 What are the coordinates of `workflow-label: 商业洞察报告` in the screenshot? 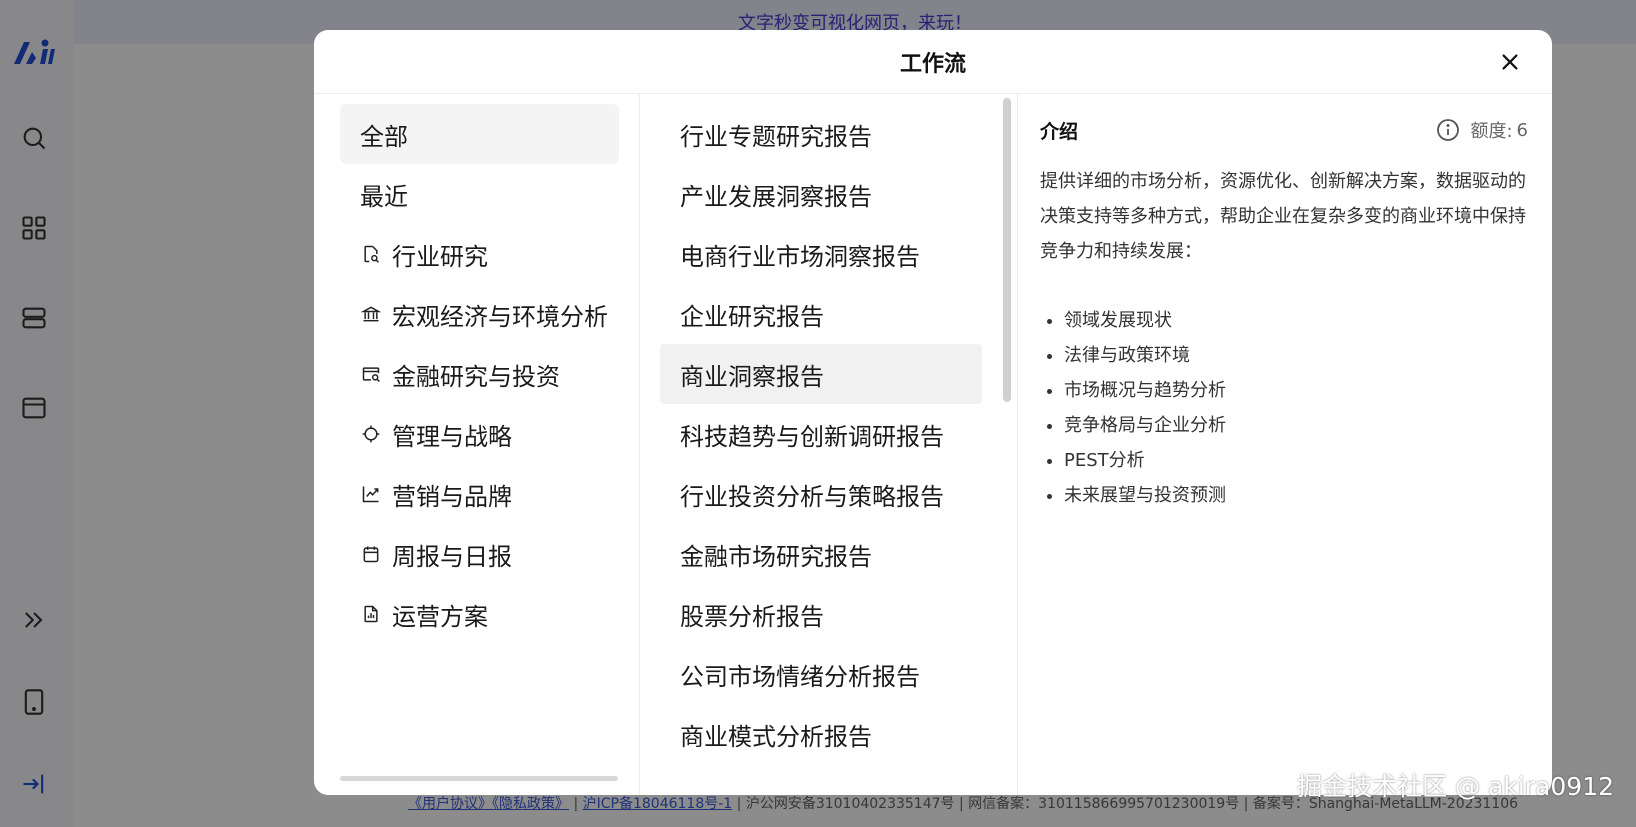 It's located at (752, 376).